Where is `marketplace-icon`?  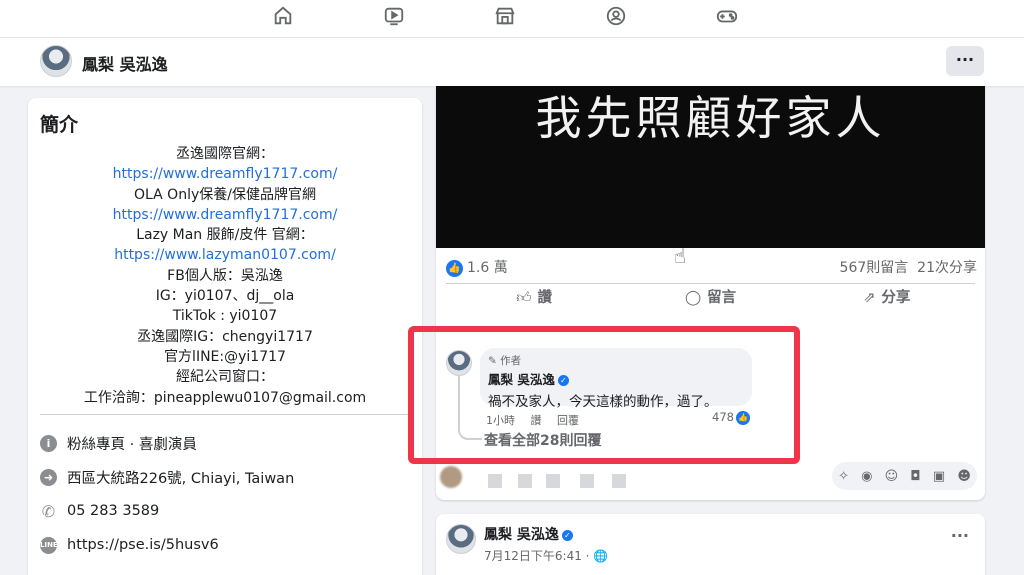
marketplace-icon is located at coordinates (505, 16).